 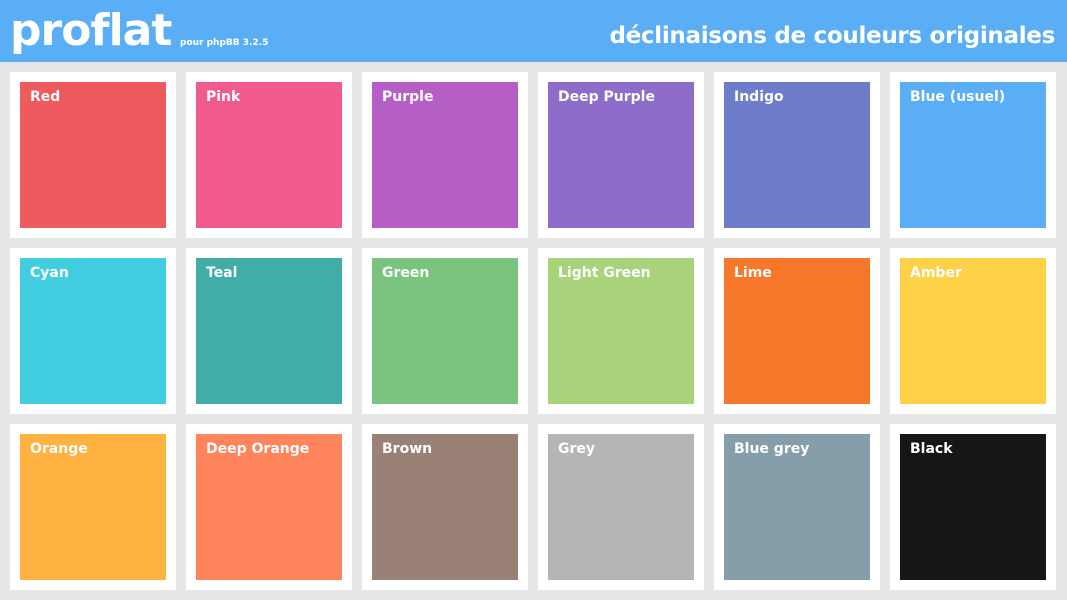 I want to click on swatch-card: Light Green, so click(x=621, y=331).